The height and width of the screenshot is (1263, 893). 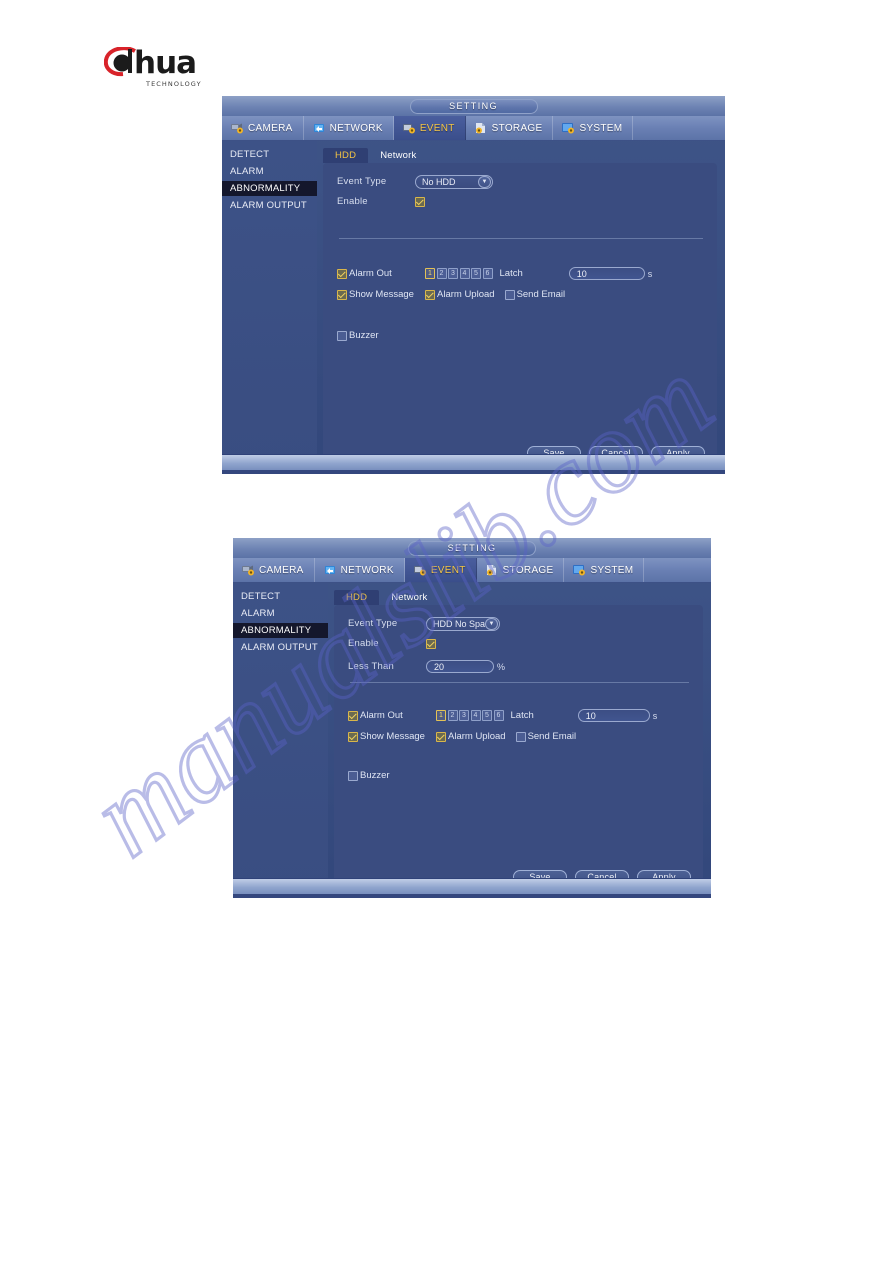 I want to click on event-type-value: No HDD, so click(x=439, y=181).